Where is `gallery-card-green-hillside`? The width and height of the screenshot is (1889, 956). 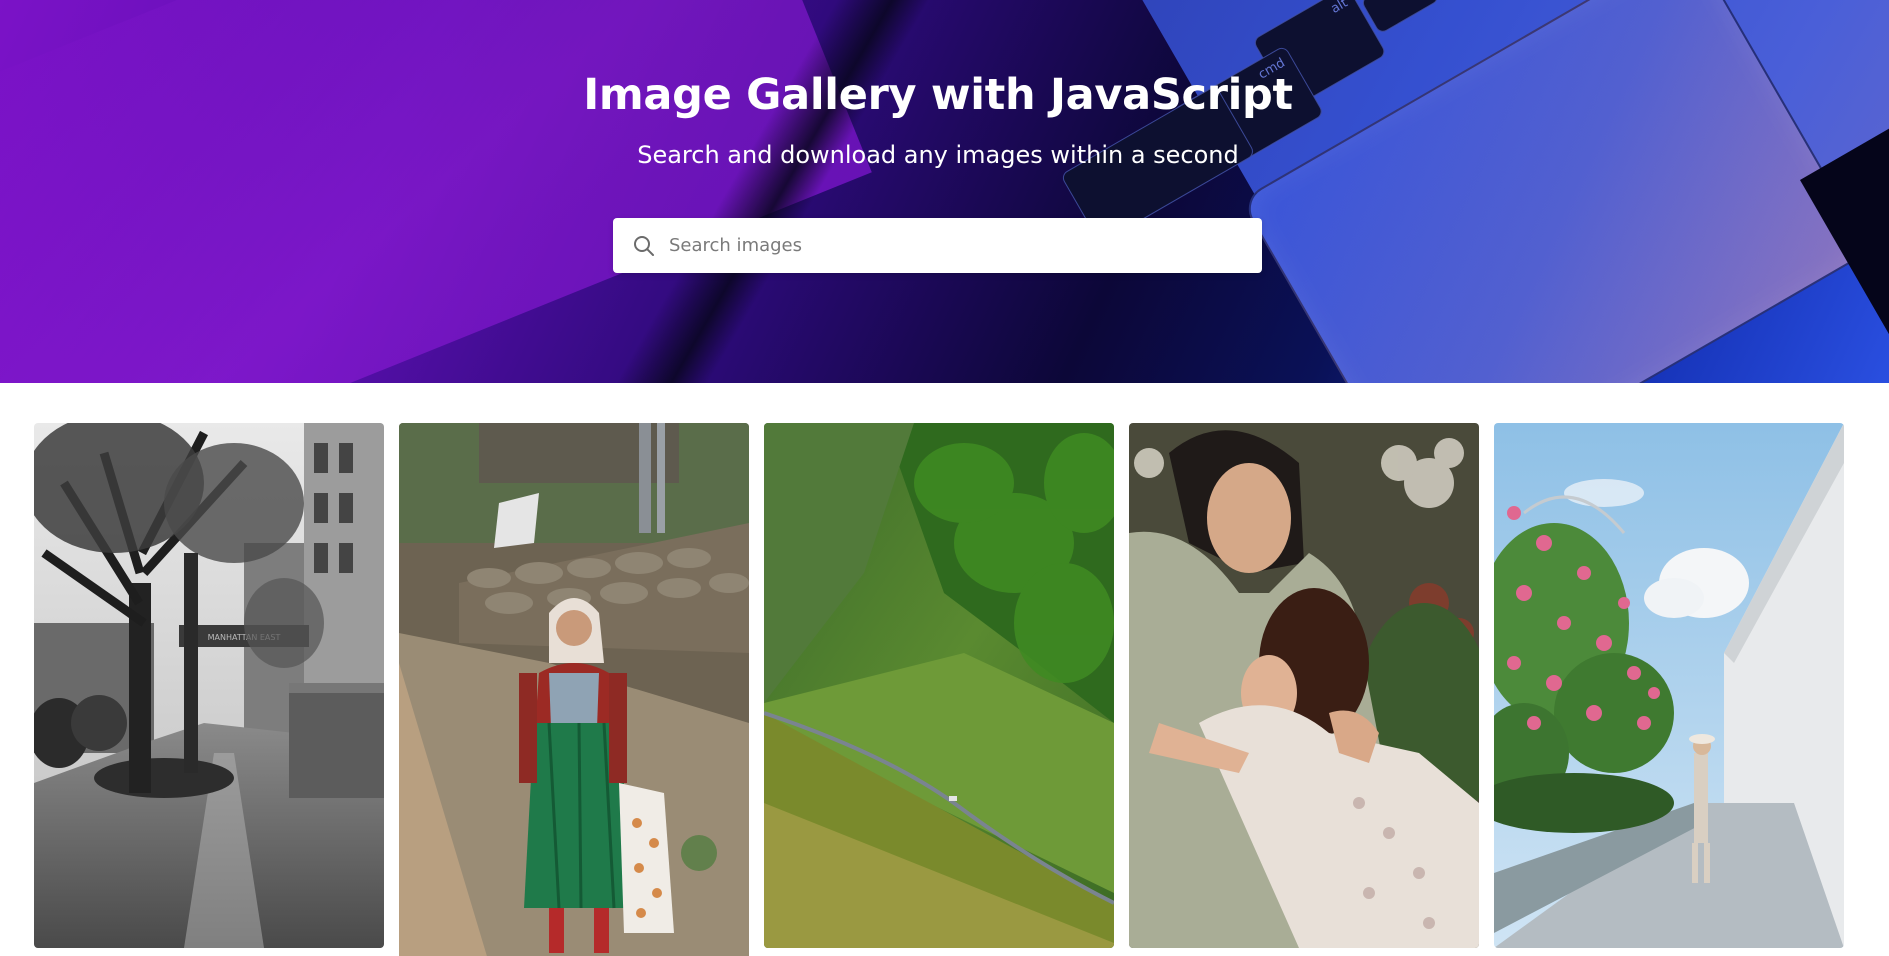
gallery-card-green-hillside is located at coordinates (939, 685).